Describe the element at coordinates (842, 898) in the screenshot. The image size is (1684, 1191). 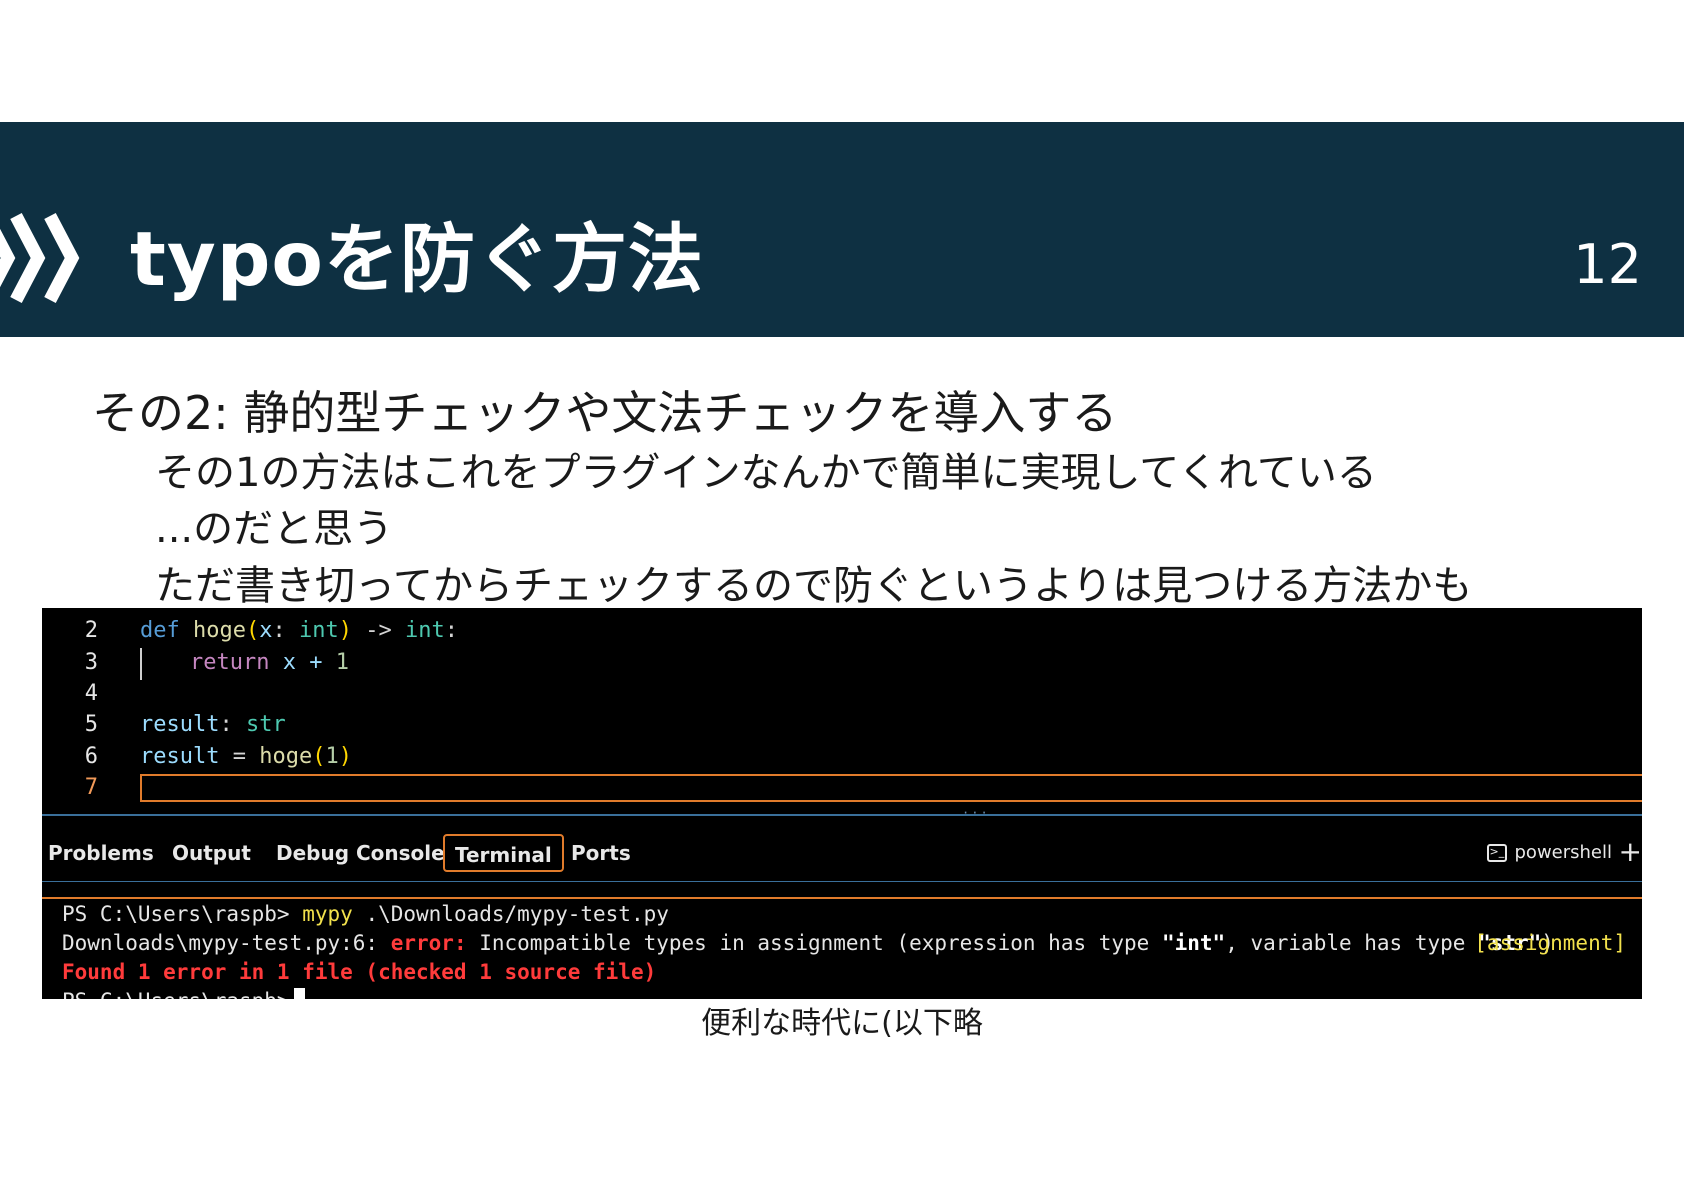
I see `terminal-focus-border` at that location.